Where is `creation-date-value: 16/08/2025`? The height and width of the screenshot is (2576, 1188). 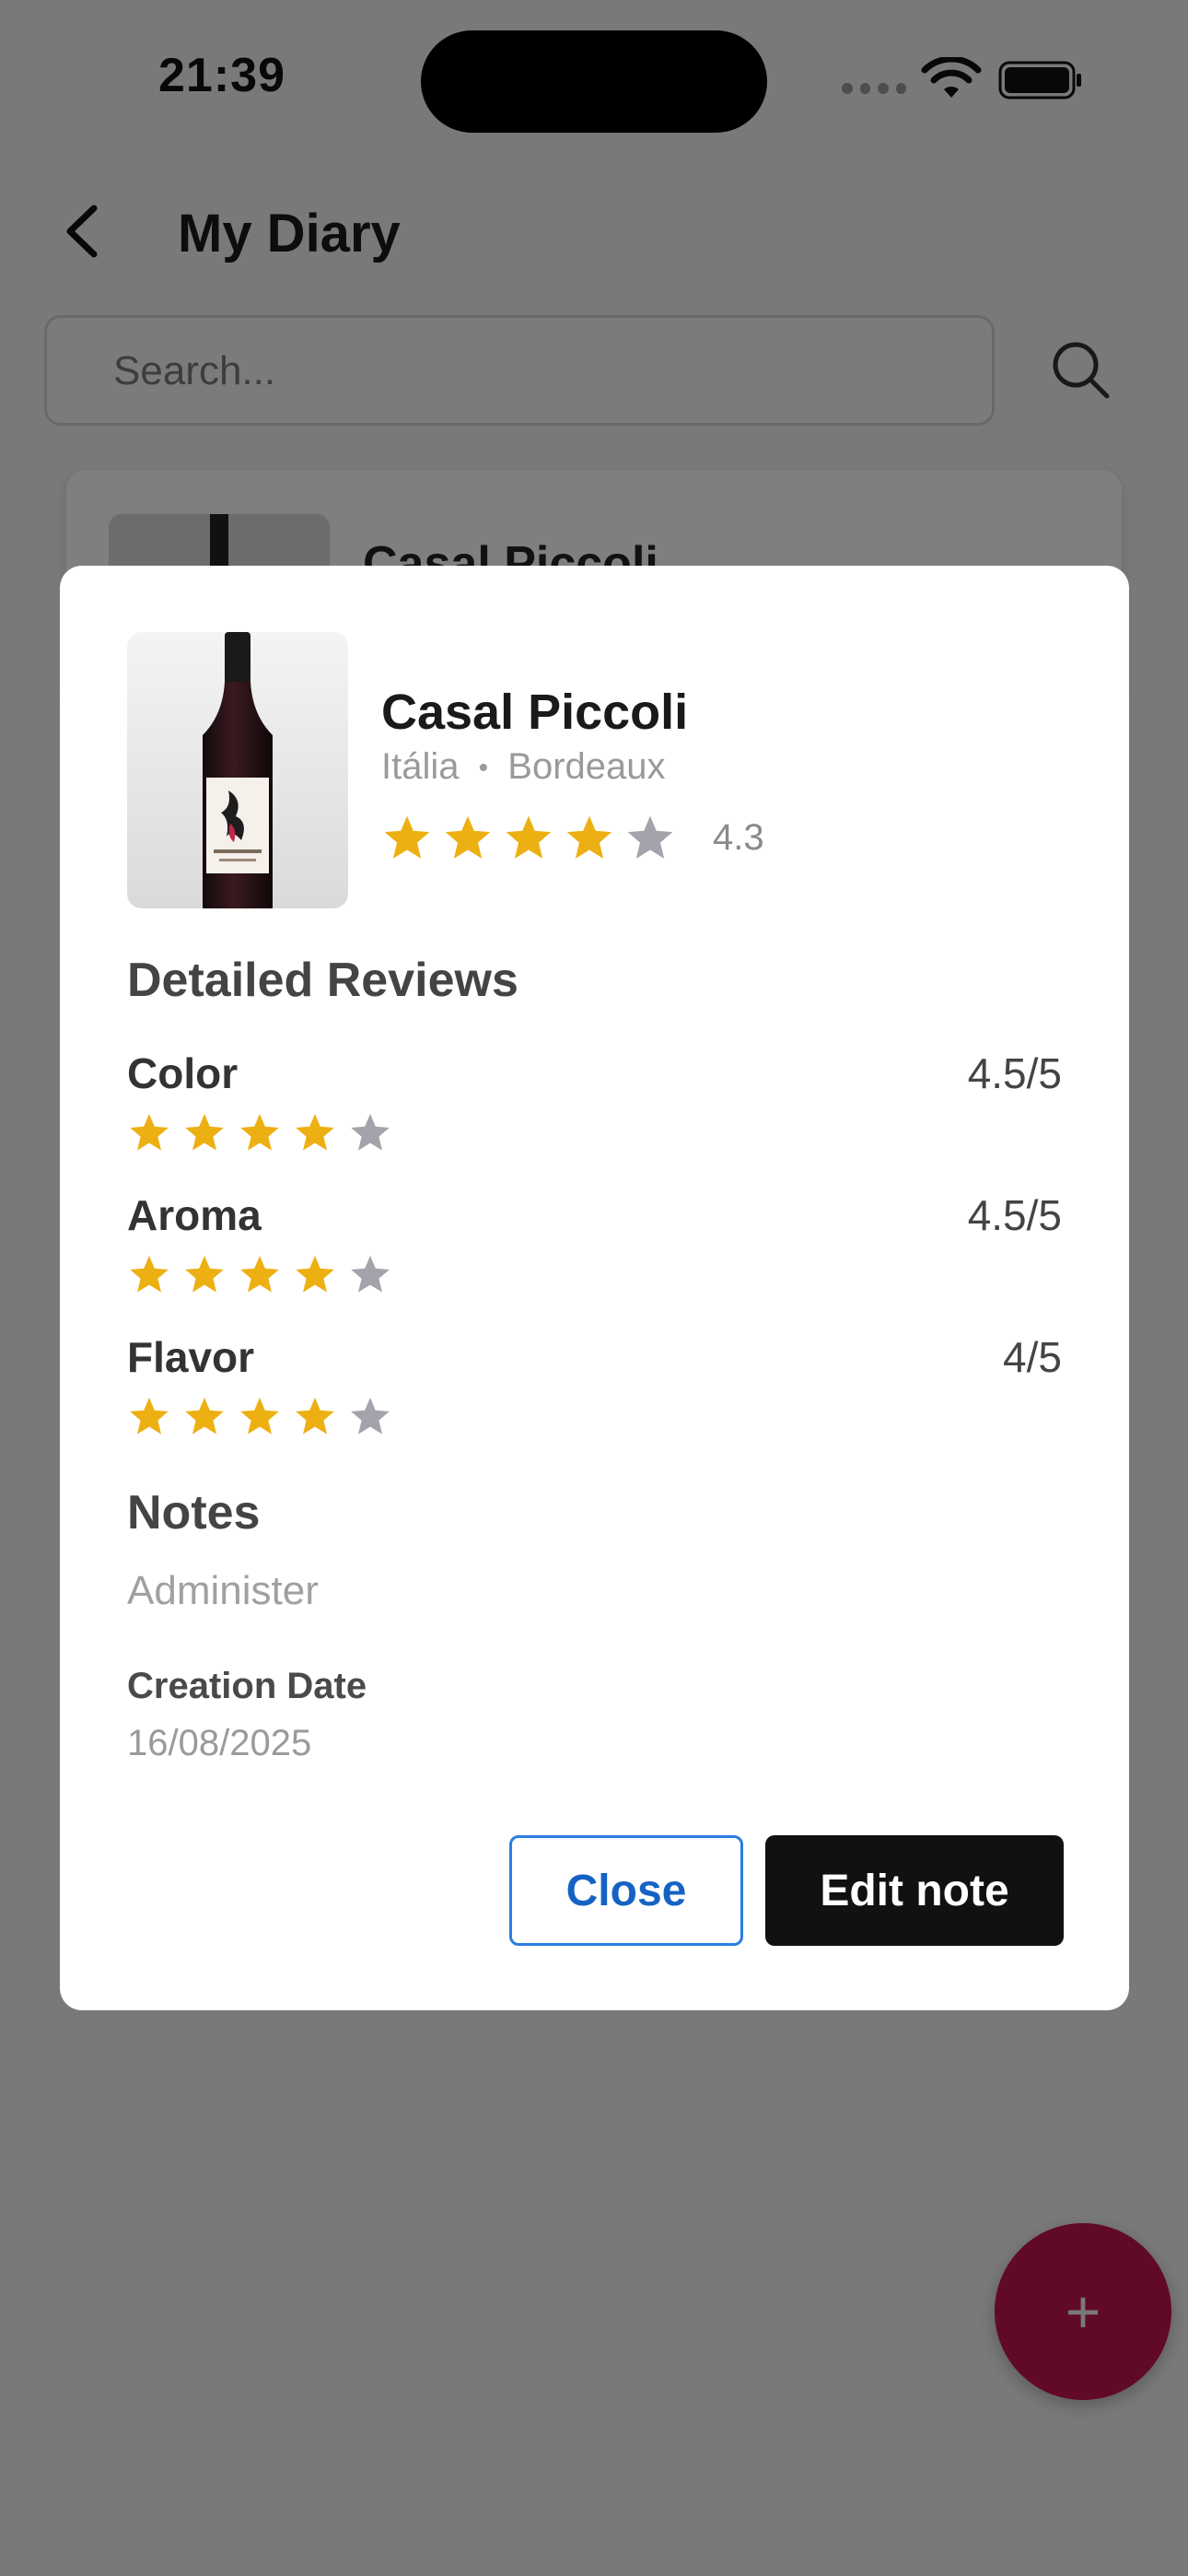
creation-date-value: 16/08/2025 is located at coordinates (219, 1743).